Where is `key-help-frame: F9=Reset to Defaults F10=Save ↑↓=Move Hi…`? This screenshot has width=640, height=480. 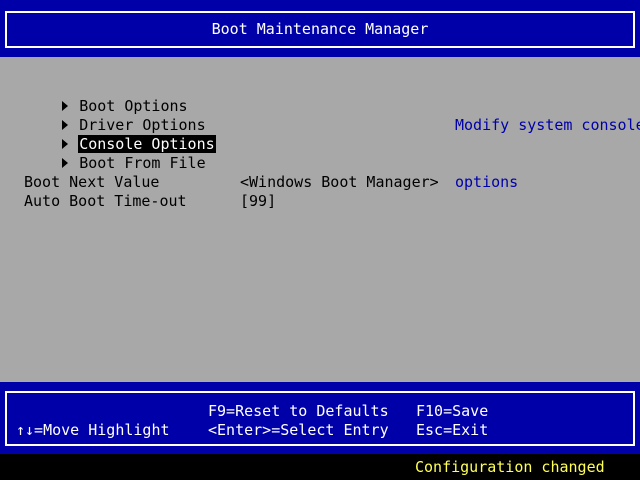 key-help-frame: F9=Reset to Defaults F10=Save ↑↓=Move Hi… is located at coordinates (320, 418).